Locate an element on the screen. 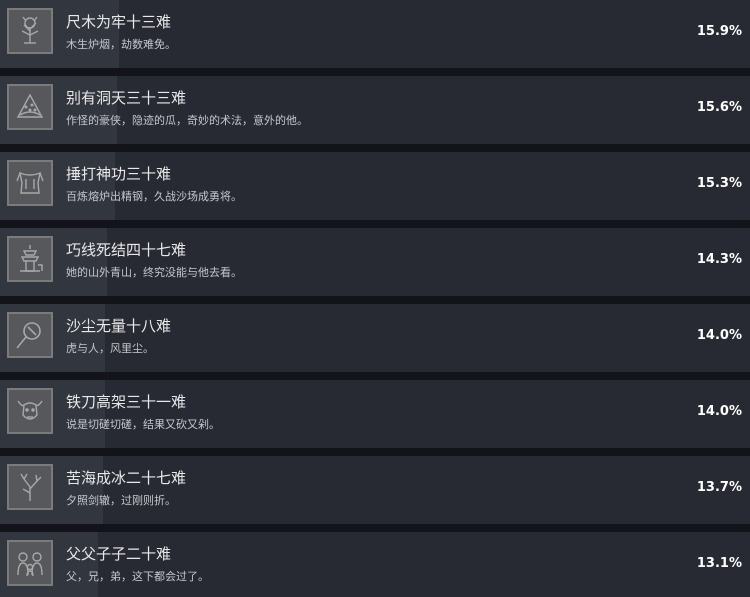 The image size is (750, 597). tree-lantern-icon is located at coordinates (30, 31).